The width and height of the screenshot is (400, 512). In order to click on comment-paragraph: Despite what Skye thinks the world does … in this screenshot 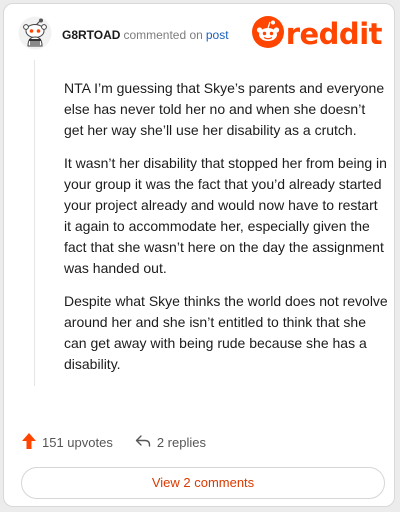, I will do `click(226, 332)`.